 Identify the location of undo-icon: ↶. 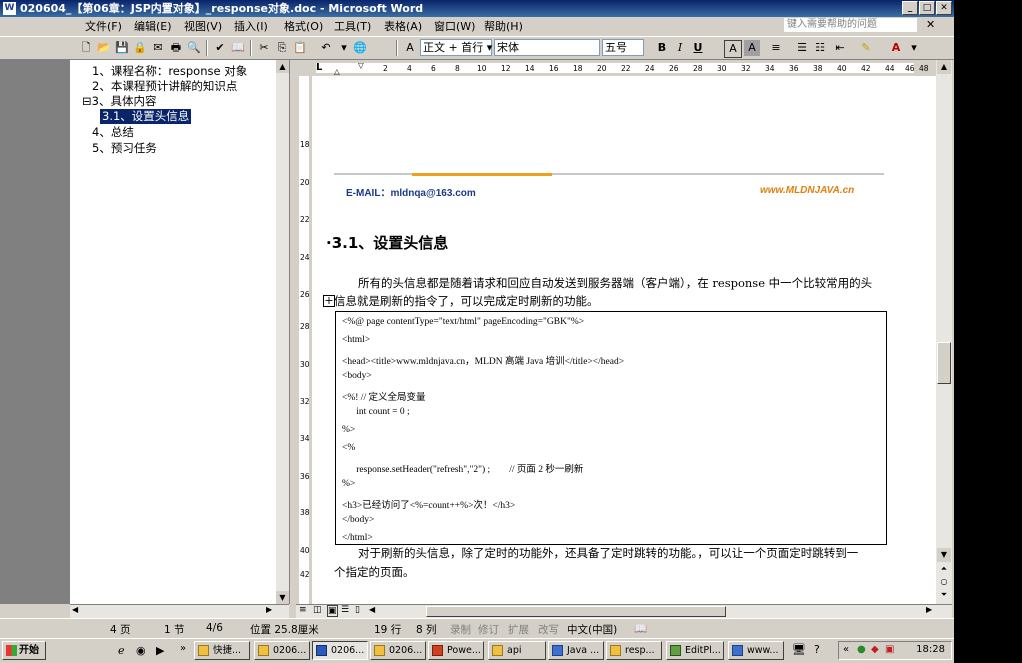
(326, 48).